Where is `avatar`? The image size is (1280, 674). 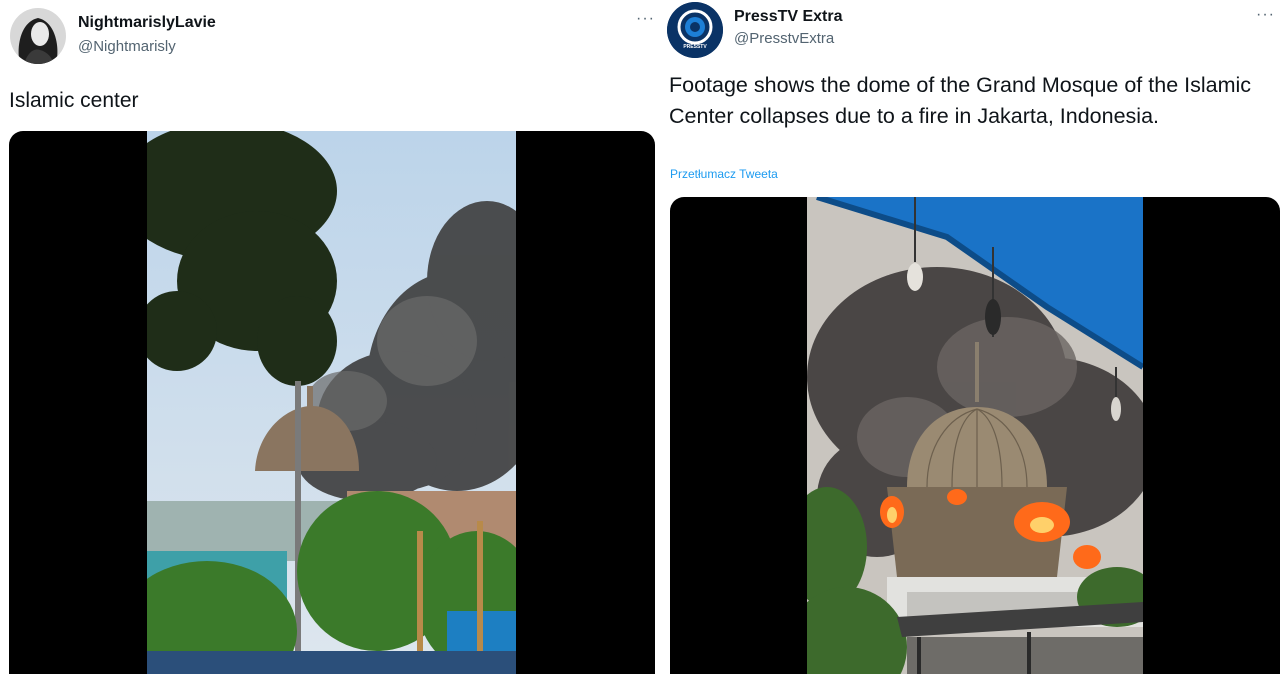
avatar is located at coordinates (38, 36).